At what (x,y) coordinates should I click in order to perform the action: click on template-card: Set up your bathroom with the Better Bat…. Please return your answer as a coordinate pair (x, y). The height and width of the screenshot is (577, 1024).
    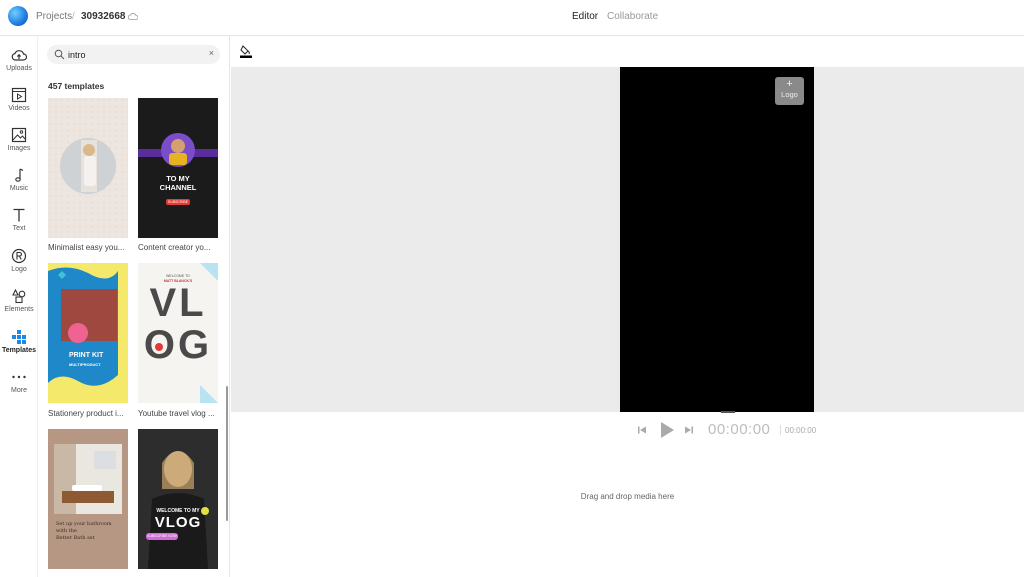
    Looking at the image, I should click on (88, 499).